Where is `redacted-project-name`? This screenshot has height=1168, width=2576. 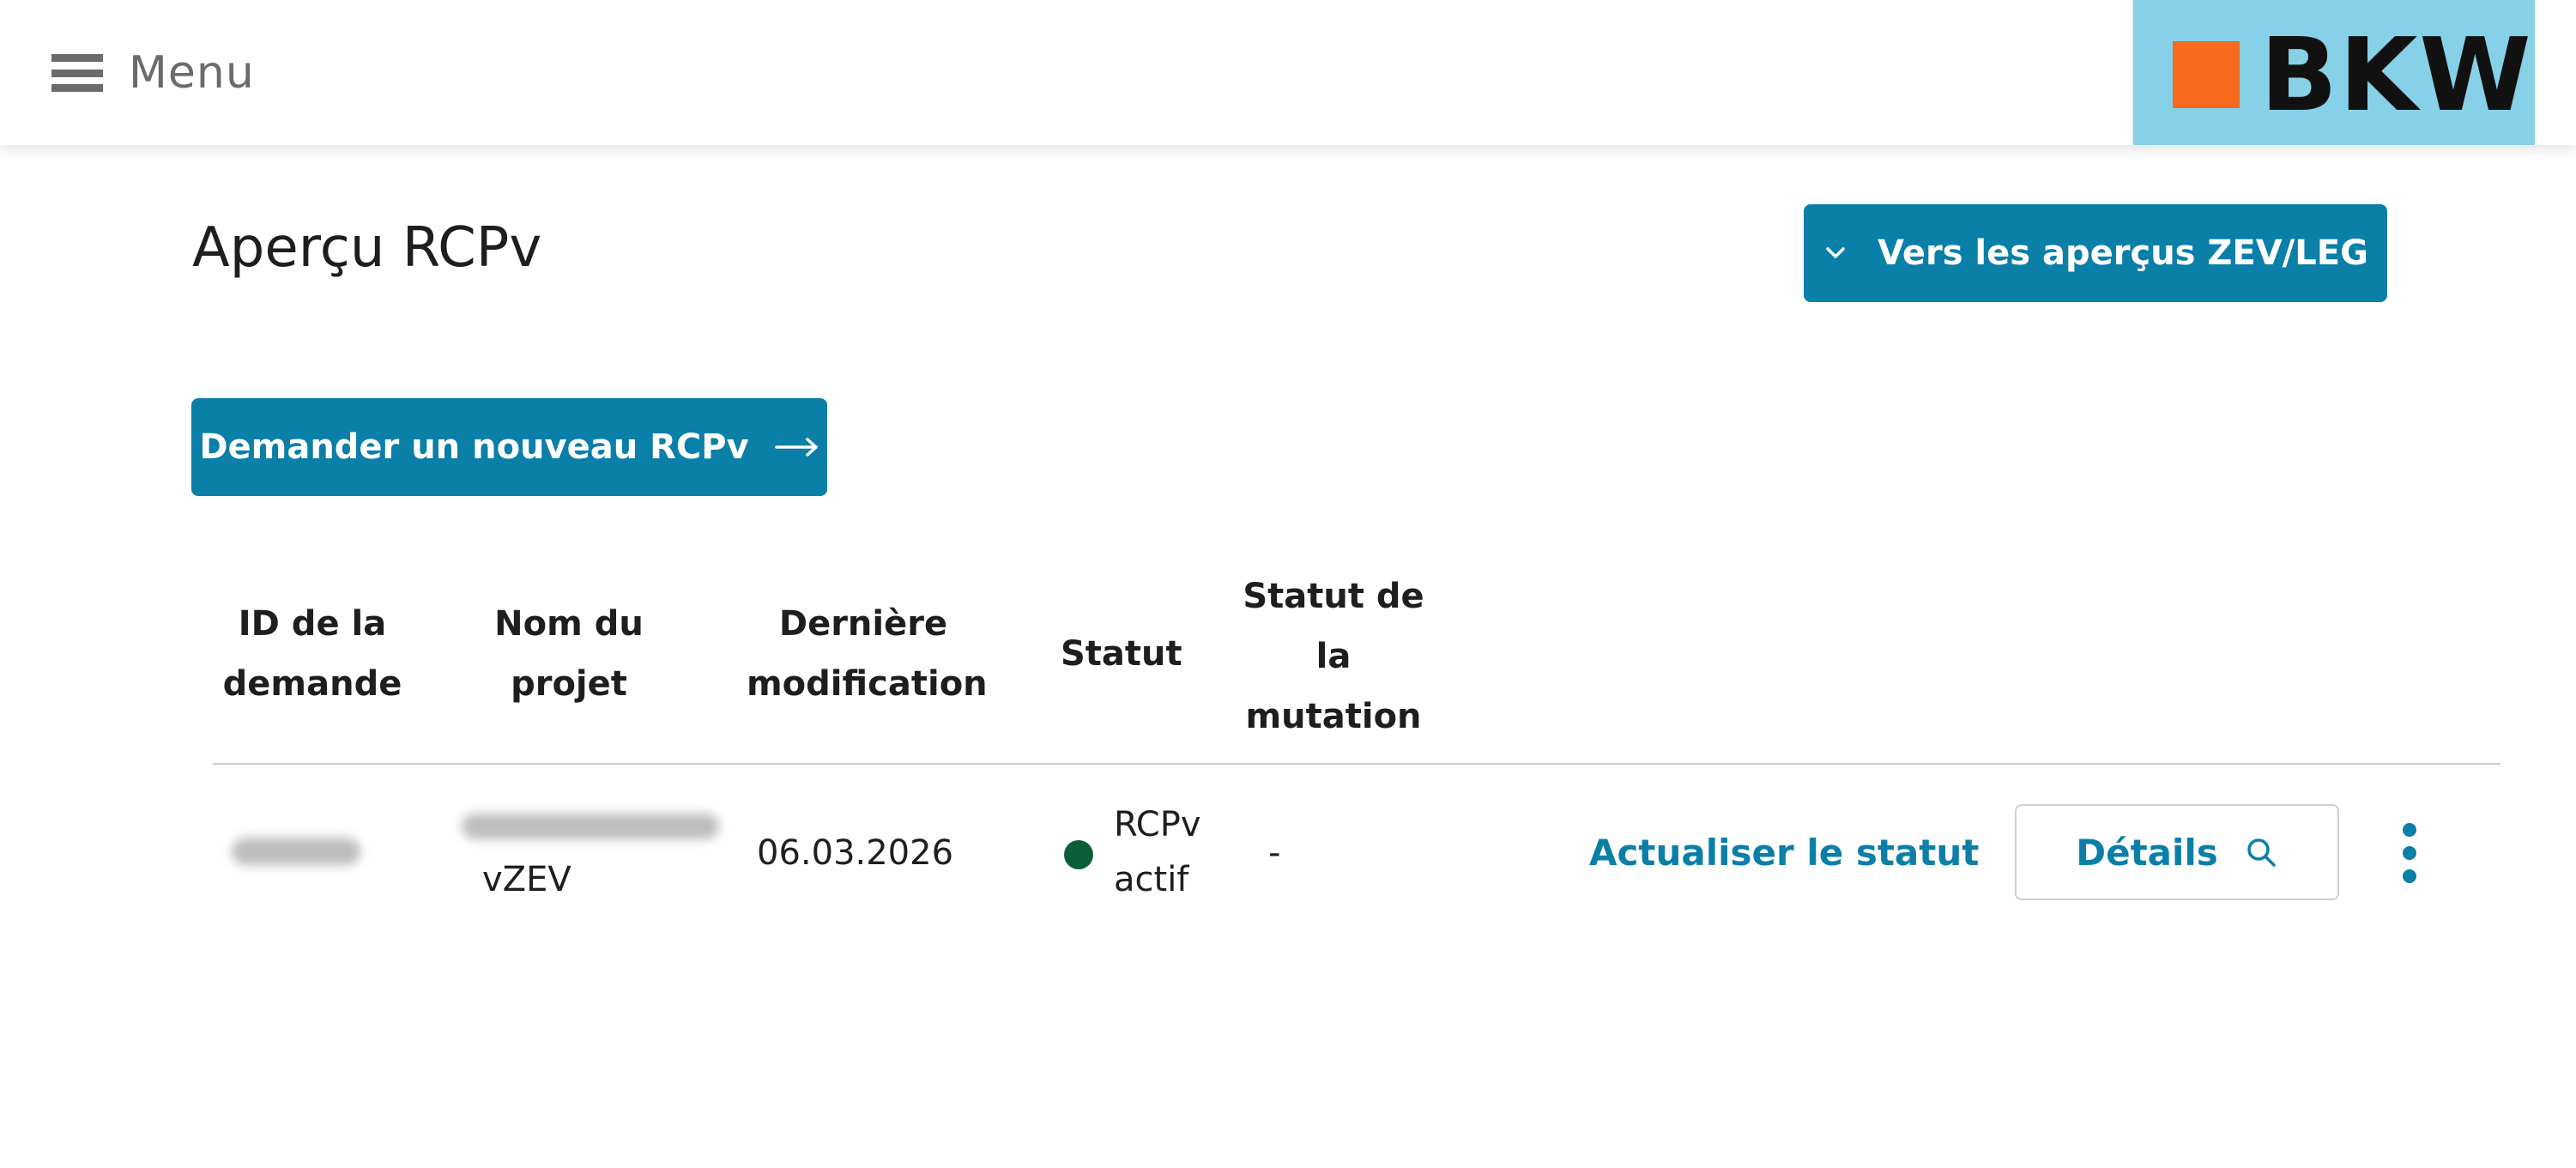 redacted-project-name is located at coordinates (590, 826).